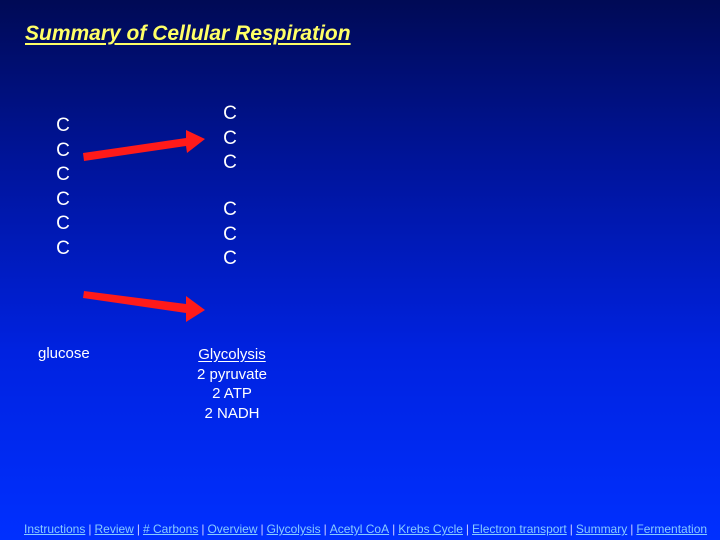  I want to click on nav-link-glycolysis: Glycolysis, so click(294, 529).